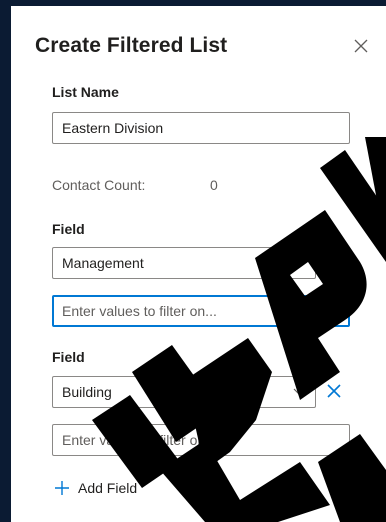 Image resolution: width=386 pixels, height=522 pixels. What do you see at coordinates (99, 185) in the screenshot?
I see `contact-count-label: Contact Count:` at bounding box center [99, 185].